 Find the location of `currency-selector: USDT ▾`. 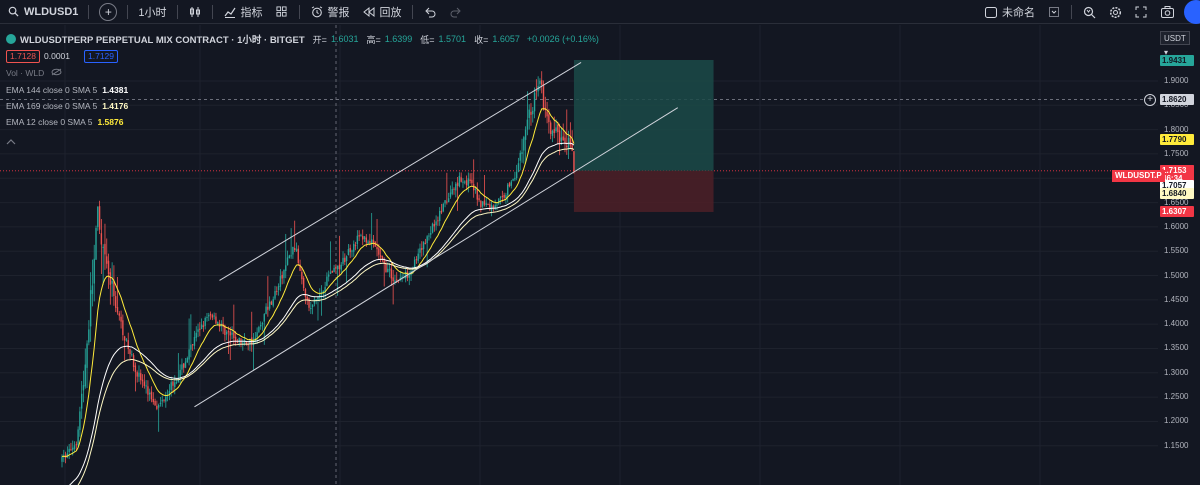

currency-selector: USDT ▾ is located at coordinates (1175, 44).